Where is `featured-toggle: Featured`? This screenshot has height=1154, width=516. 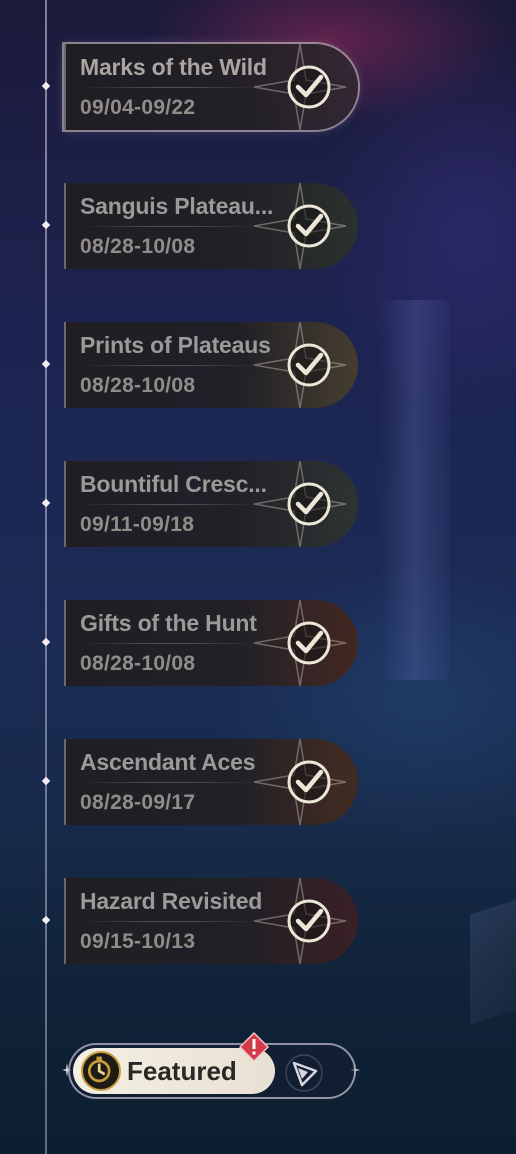
featured-toggle: Featured is located at coordinates (212, 1065).